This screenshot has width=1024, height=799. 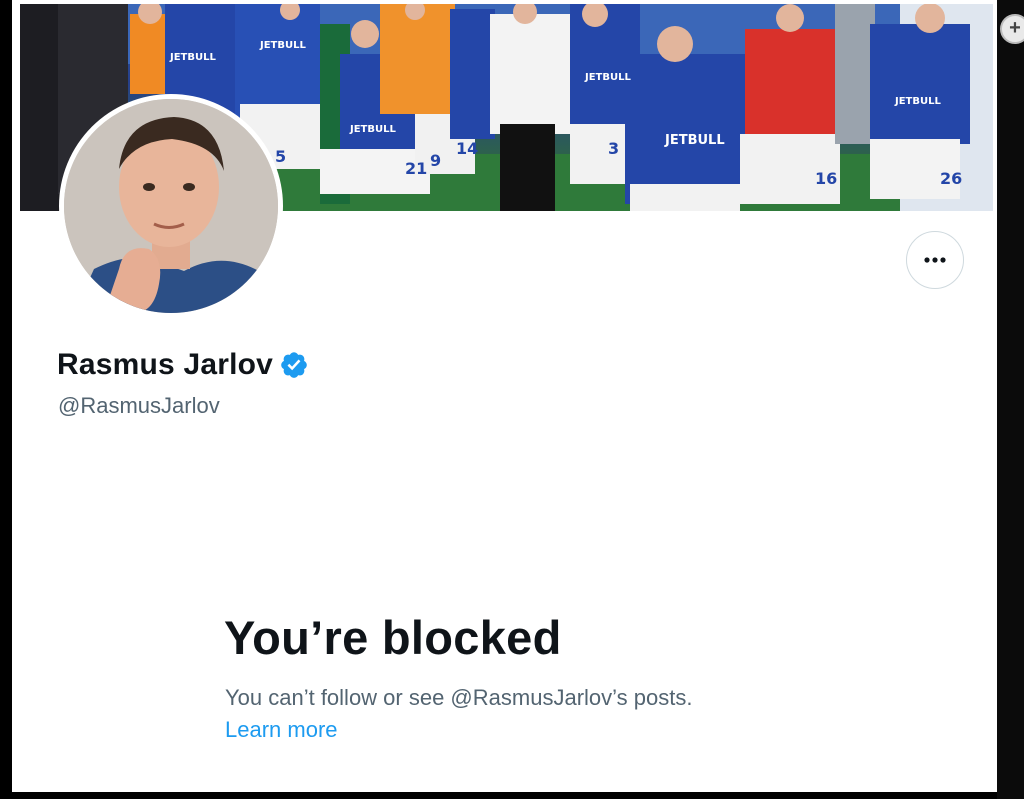 What do you see at coordinates (613, 148) in the screenshot?
I see `jersey-number-5: 3` at bounding box center [613, 148].